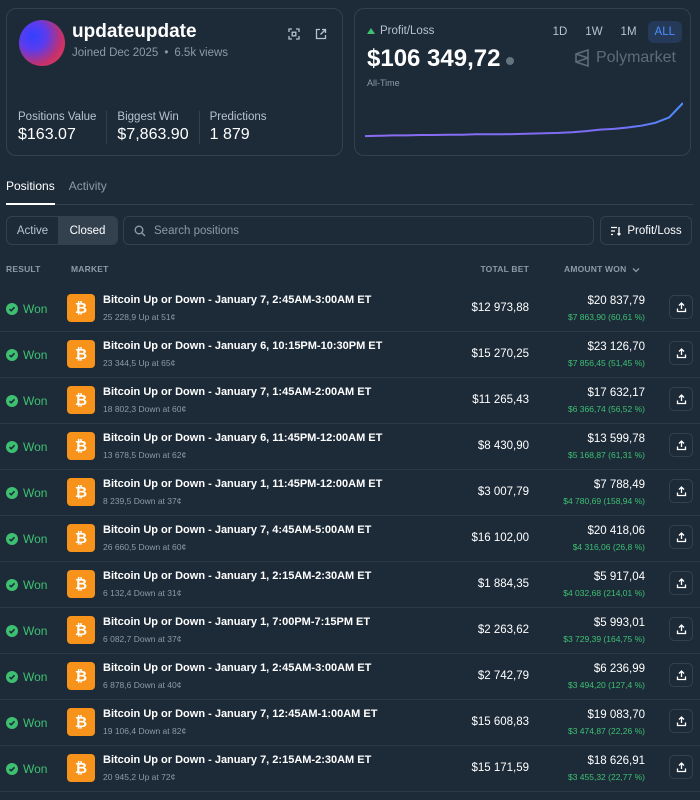  Describe the element at coordinates (606, 731) in the screenshot. I see `profit-amount: $3 474,87 (22,26 %)` at that location.